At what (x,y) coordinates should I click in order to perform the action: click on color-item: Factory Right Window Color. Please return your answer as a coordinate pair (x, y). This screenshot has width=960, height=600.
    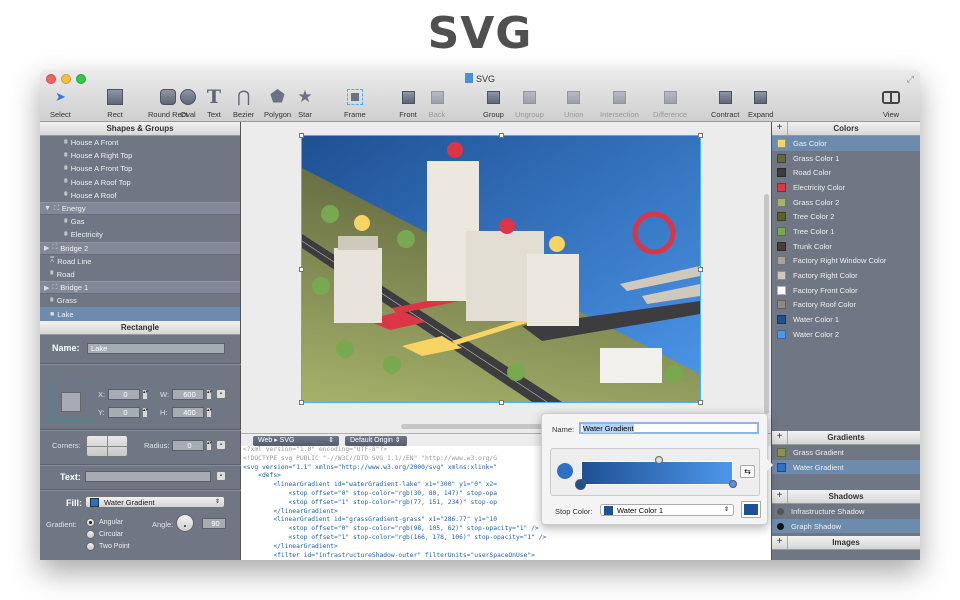
    Looking at the image, I should click on (846, 261).